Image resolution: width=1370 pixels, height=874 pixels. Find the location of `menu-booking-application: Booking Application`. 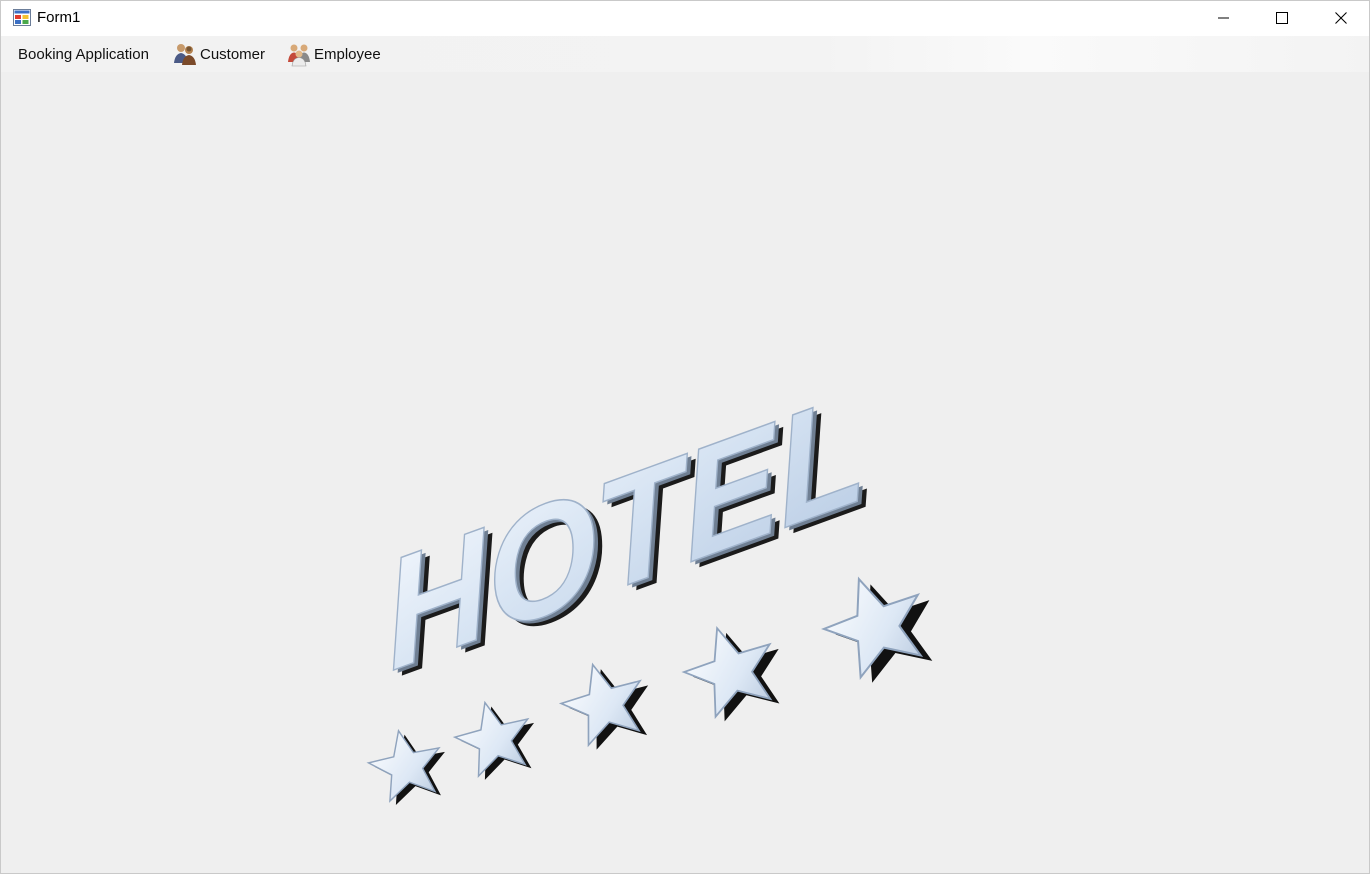

menu-booking-application: Booking Application is located at coordinates (83, 54).